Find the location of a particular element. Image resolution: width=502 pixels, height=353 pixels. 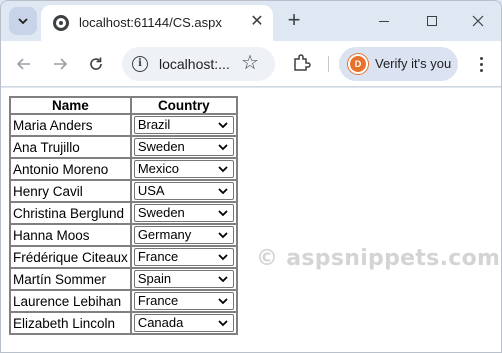

country-select: Canada is located at coordinates (183, 323).